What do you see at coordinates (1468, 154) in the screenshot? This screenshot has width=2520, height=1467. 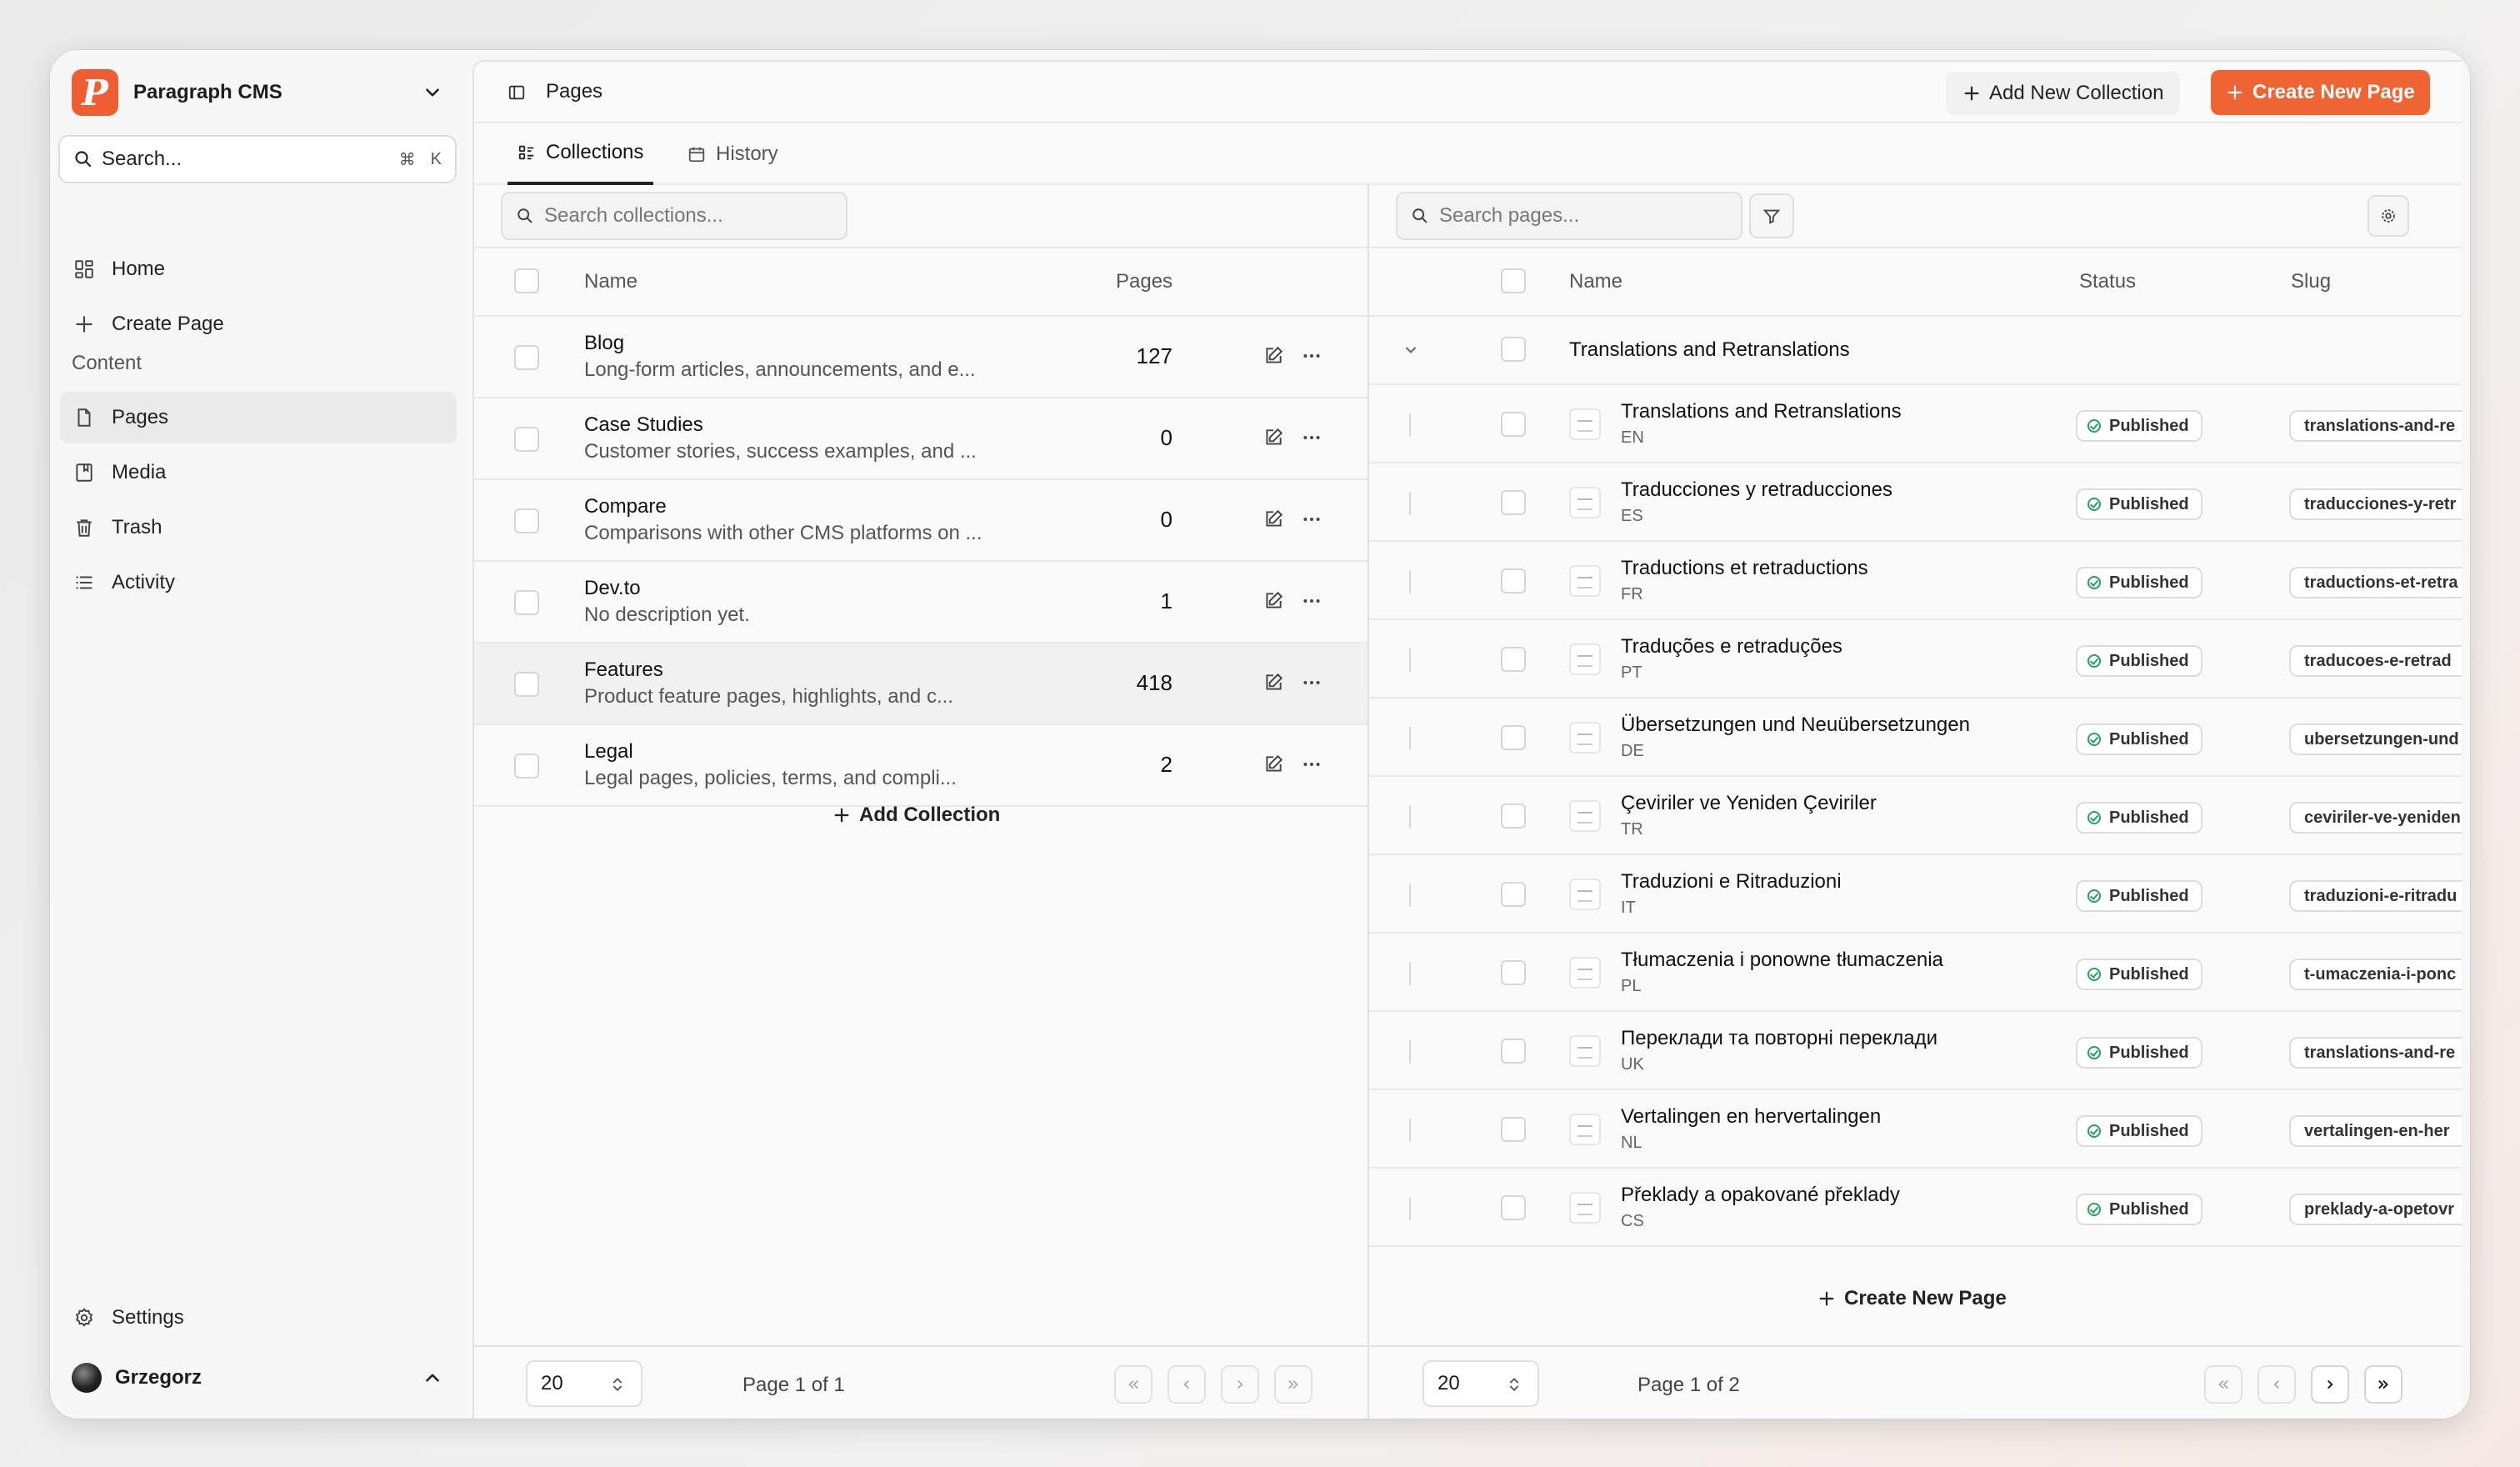 I see `tab-bar: Collections History` at bounding box center [1468, 154].